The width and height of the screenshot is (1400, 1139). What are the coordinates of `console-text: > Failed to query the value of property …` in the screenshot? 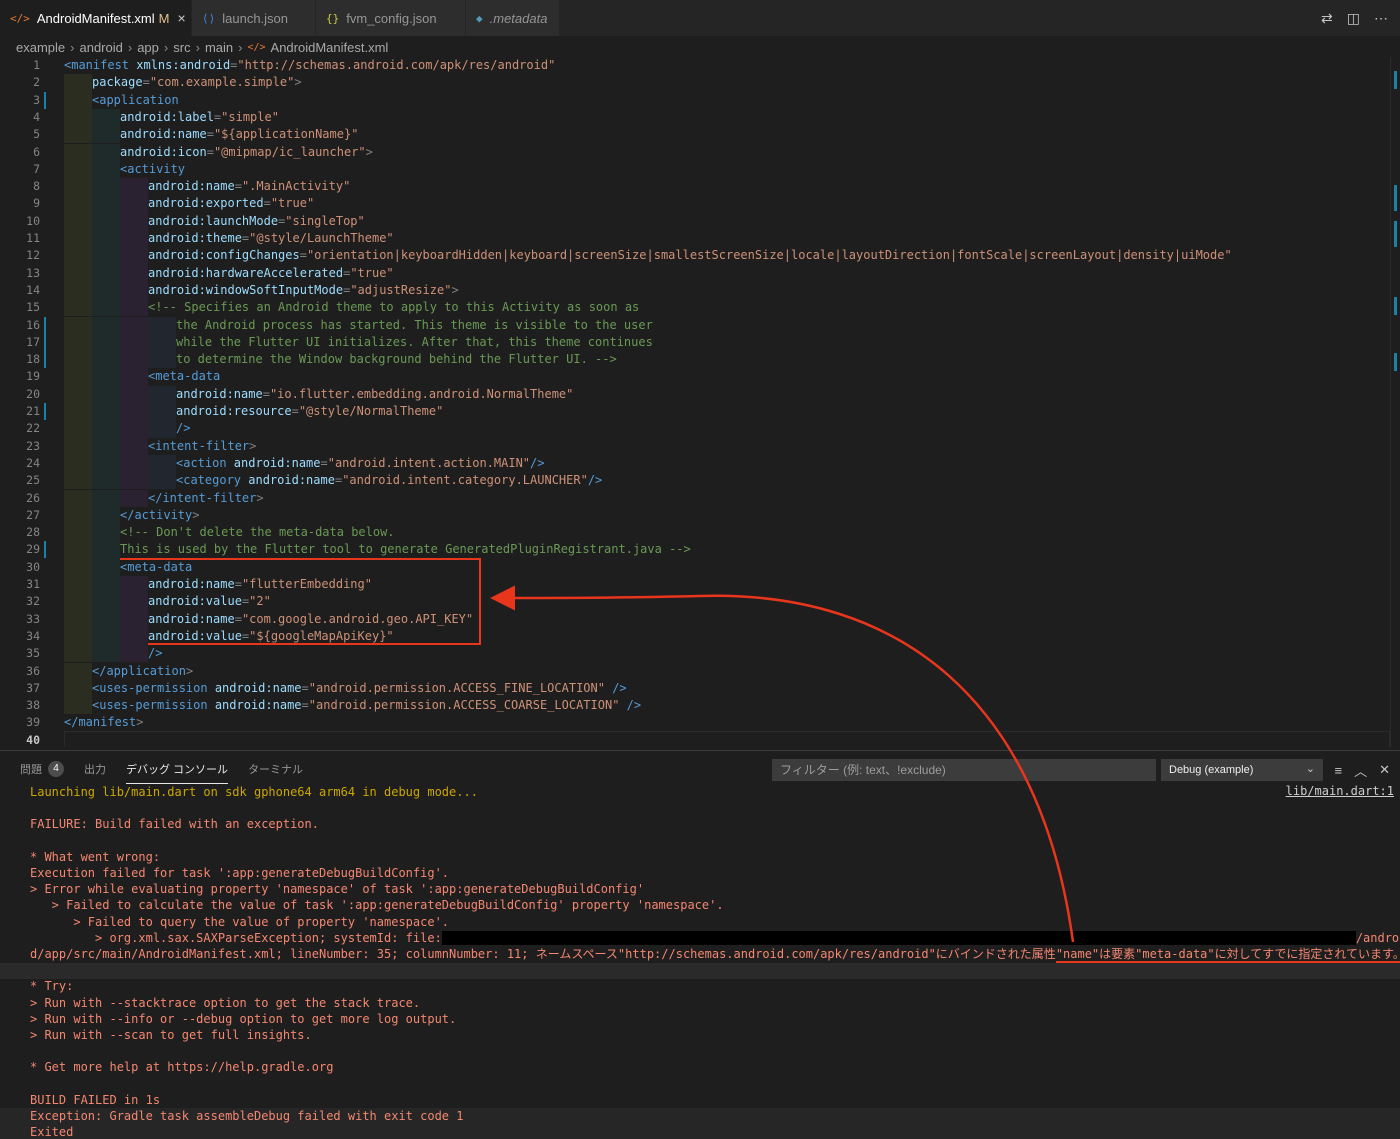 It's located at (240, 921).